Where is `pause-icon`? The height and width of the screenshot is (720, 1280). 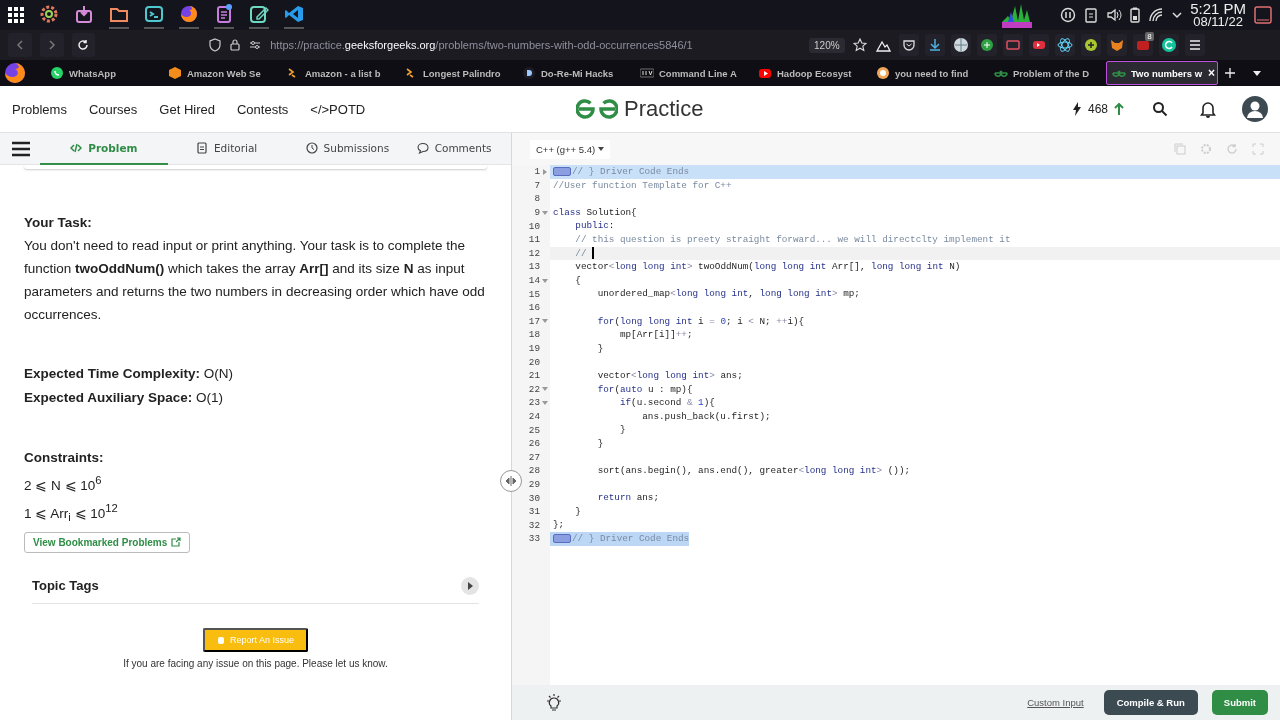
pause-icon is located at coordinates (1068, 15).